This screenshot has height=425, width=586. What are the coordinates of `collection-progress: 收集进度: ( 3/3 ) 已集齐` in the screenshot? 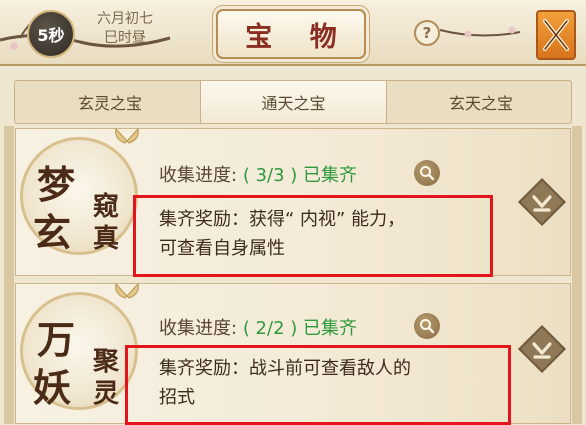 It's located at (258, 174).